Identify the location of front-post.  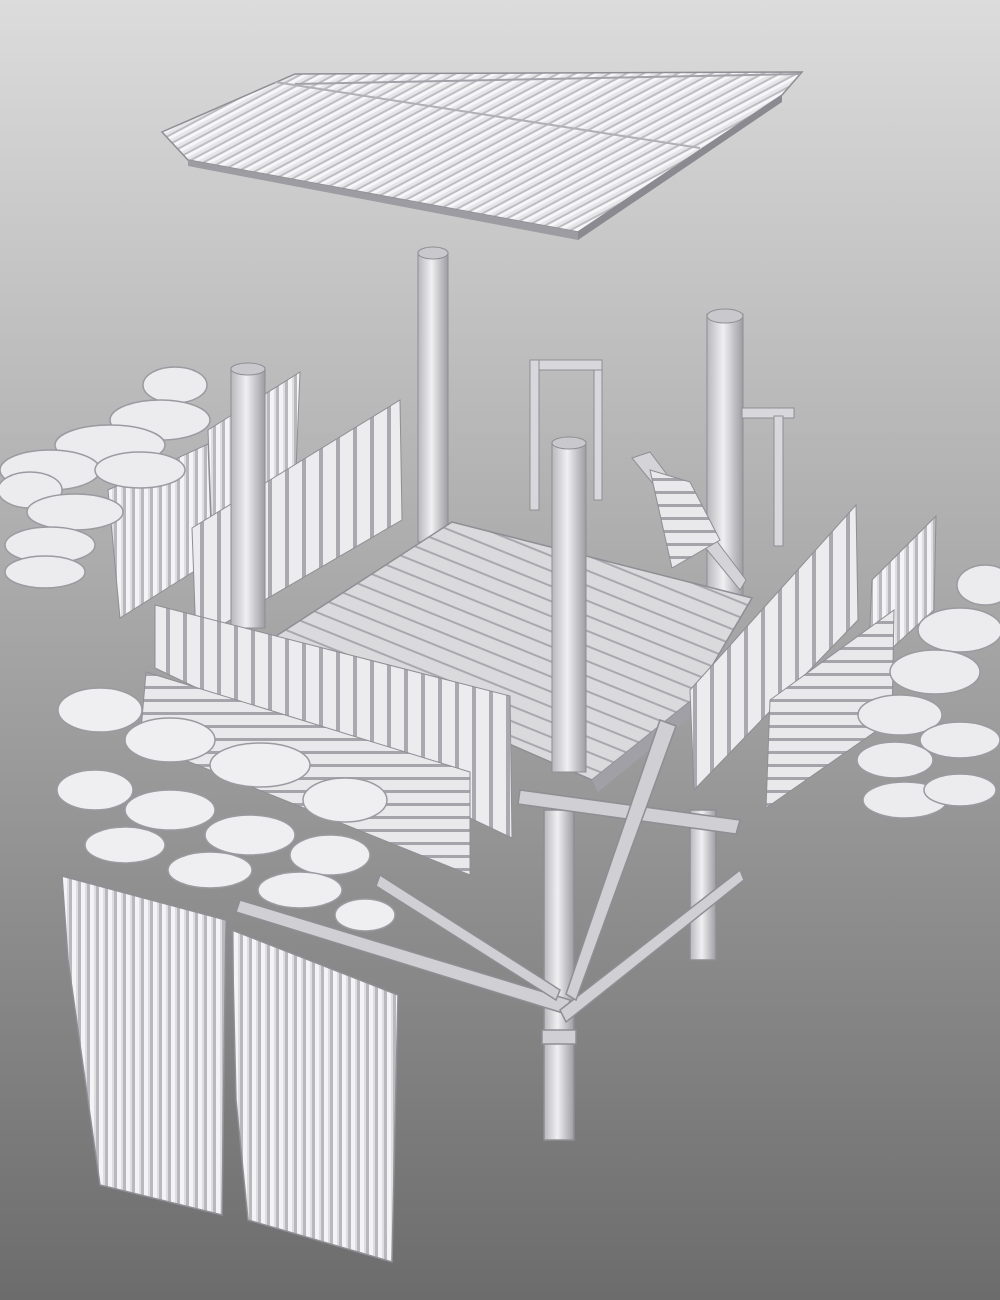
(569, 604).